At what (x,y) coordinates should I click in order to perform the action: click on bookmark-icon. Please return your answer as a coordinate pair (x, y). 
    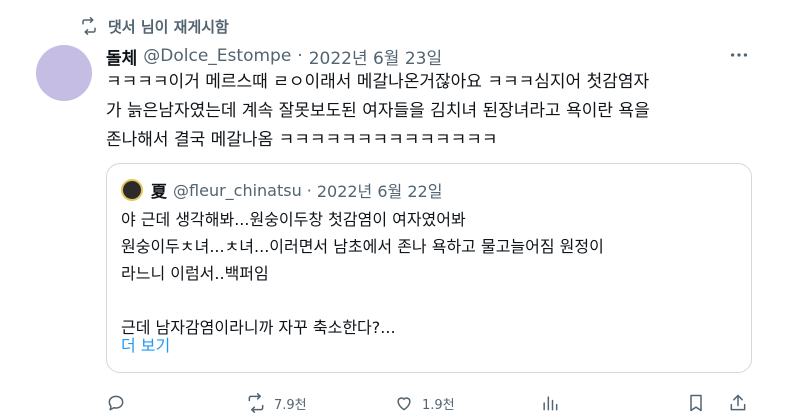
    Looking at the image, I should click on (696, 403).